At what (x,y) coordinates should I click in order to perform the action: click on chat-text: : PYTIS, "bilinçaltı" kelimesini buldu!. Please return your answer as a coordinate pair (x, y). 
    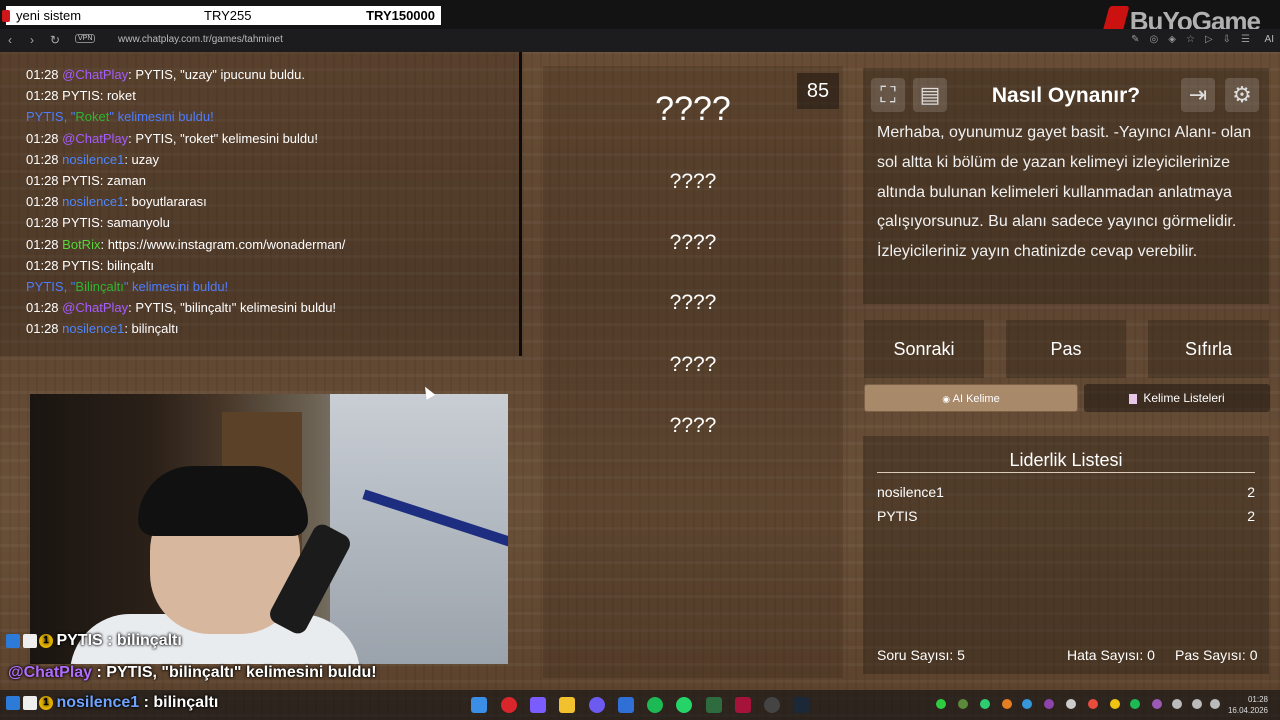
    Looking at the image, I should click on (232, 308).